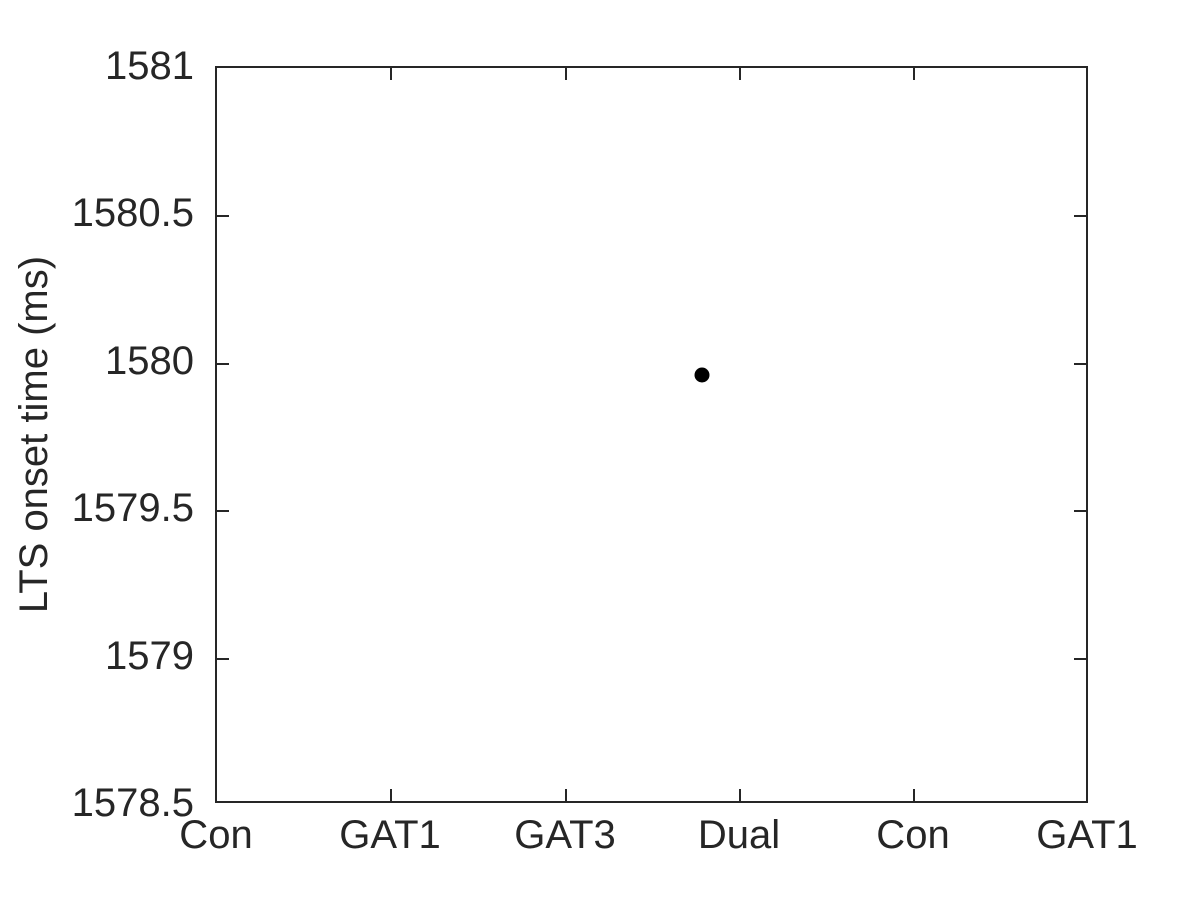 The height and width of the screenshot is (900, 1200). What do you see at coordinates (132, 803) in the screenshot?
I see `y-tick-label: 1578.5` at bounding box center [132, 803].